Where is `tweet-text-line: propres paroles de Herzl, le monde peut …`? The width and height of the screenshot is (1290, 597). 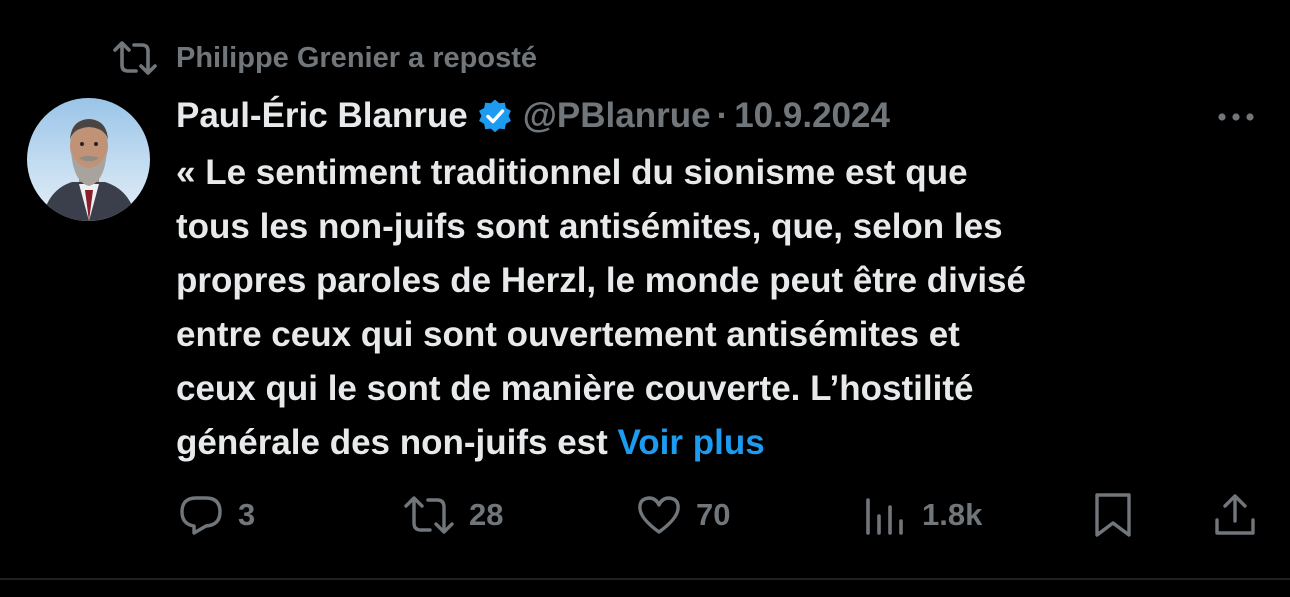
tweet-text-line: propres paroles de Herzl, le monde peut … is located at coordinates (601, 280).